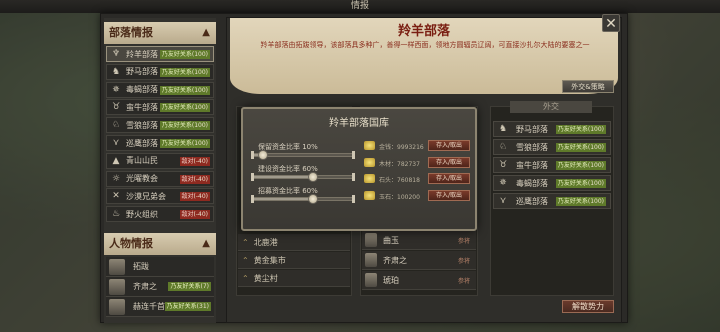 The height and width of the screenshot is (332, 720). Describe the element at coordinates (503, 165) in the screenshot. I see `bull-icon: ♉` at that location.